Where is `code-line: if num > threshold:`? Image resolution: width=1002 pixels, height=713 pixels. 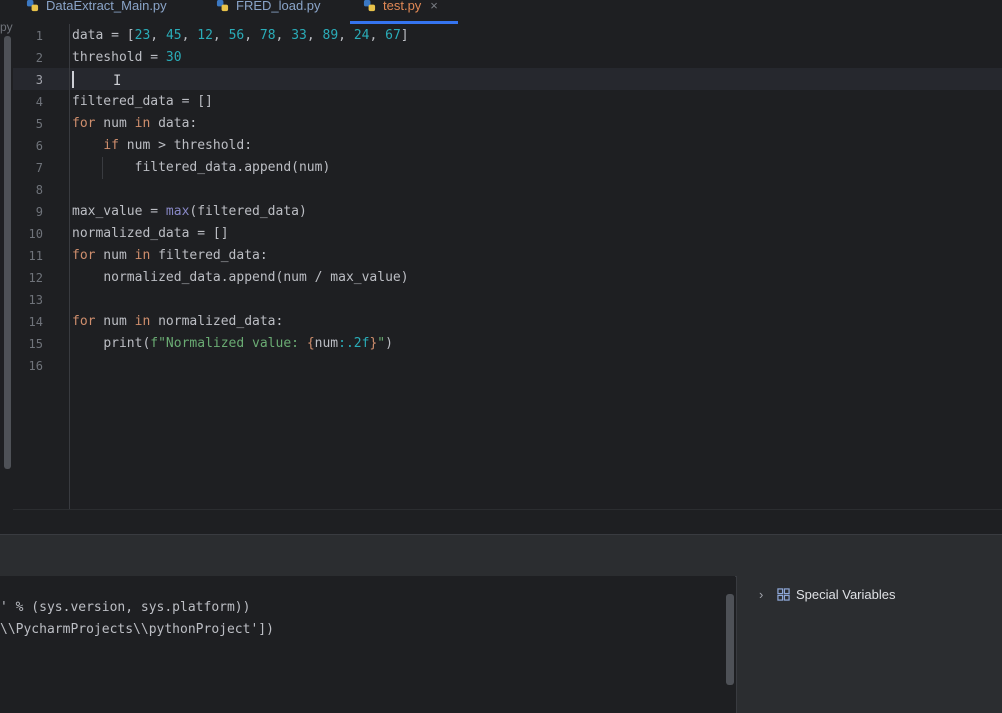
code-line: if num > threshold: is located at coordinates (178, 145).